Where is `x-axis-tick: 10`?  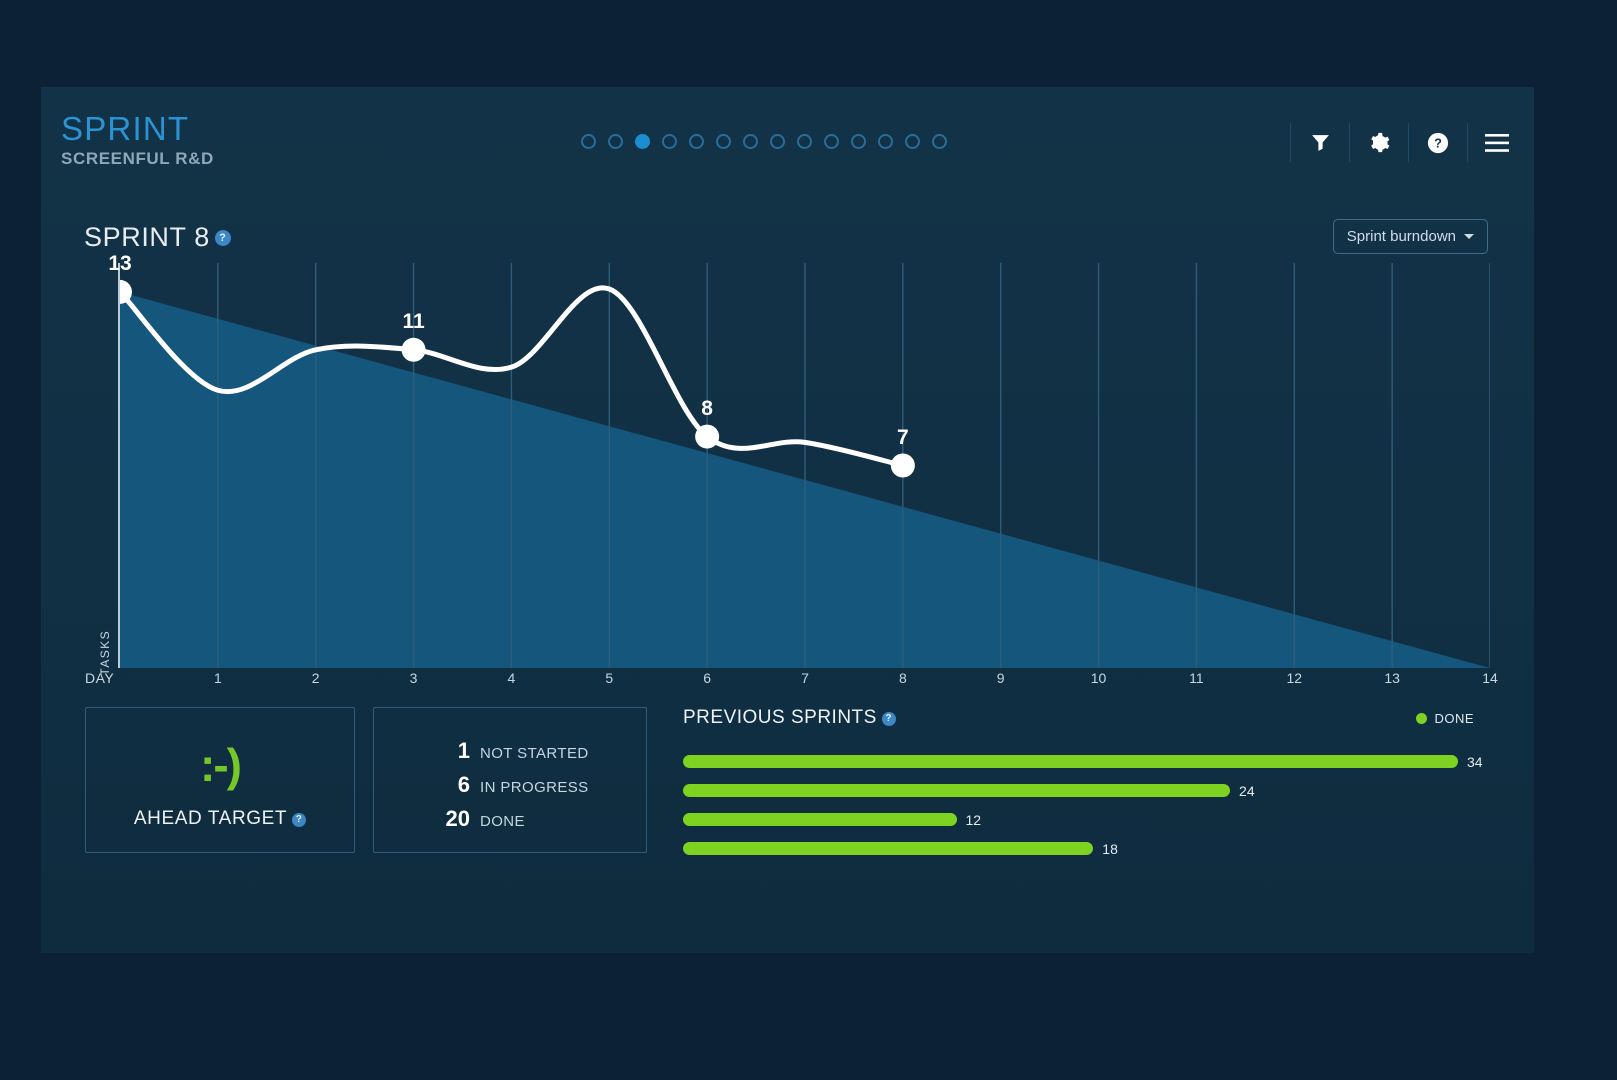
x-axis-tick: 10 is located at coordinates (1098, 678).